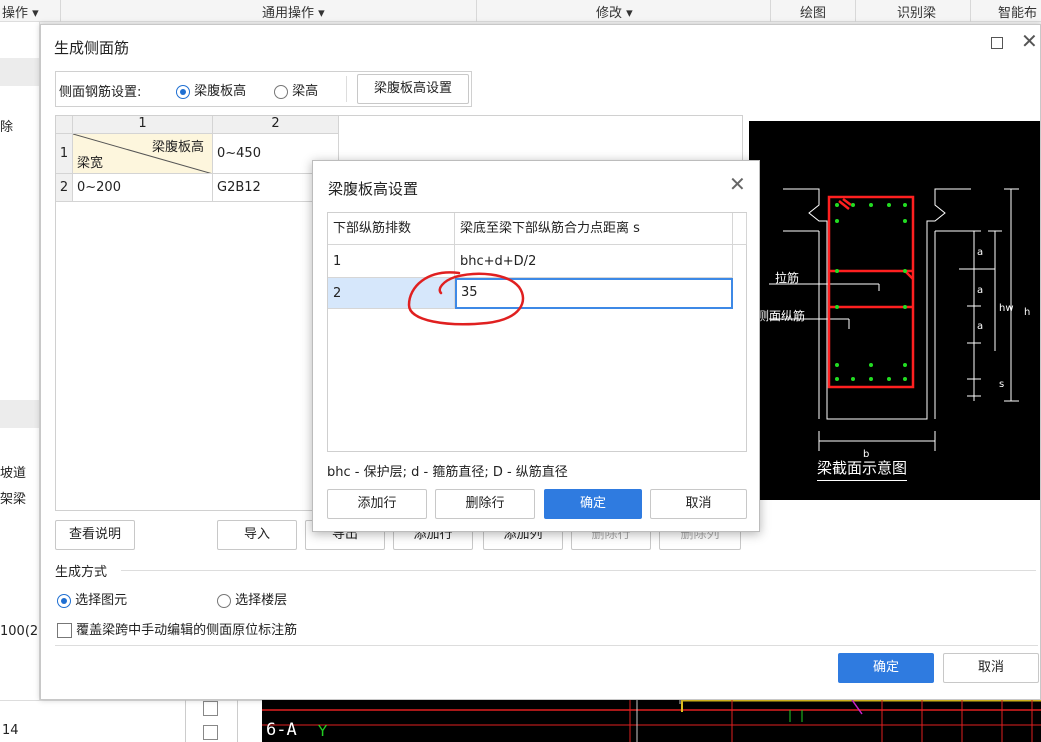 This screenshot has height=742, width=1041. I want to click on side-rebar-setting-row: 侧面钢筋设置: 梁腹板高 梁高 梁腹板高设置, so click(263, 89).